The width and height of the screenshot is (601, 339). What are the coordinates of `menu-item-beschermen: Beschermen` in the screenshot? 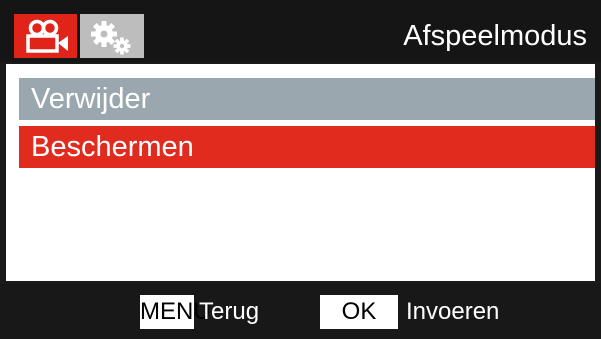 It's located at (307, 147).